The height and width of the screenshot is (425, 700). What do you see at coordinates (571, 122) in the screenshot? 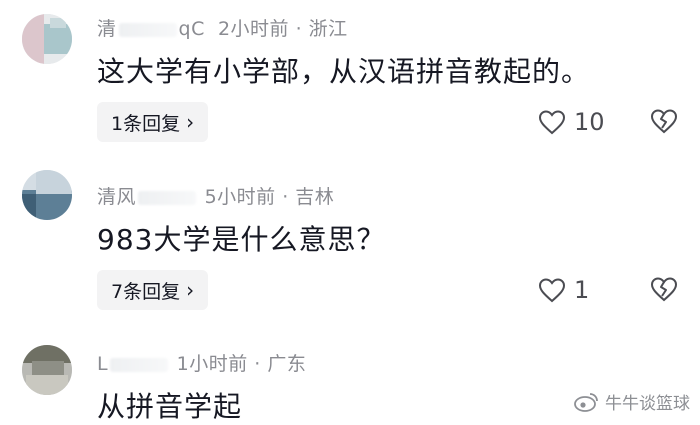
I see `like-button: 10` at bounding box center [571, 122].